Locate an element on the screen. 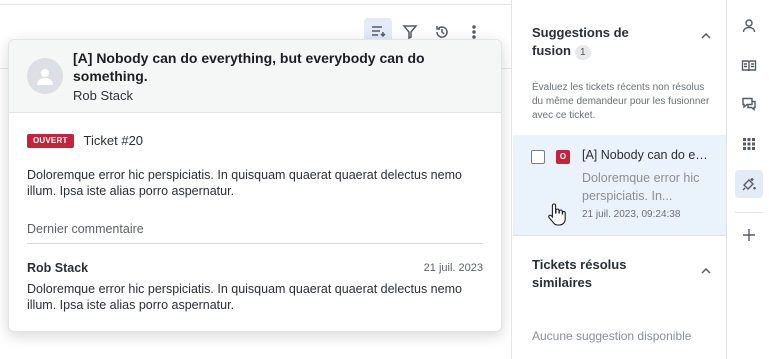  merge-suggestions-header: Suggestions de fusion 1 is located at coordinates (622, 42).